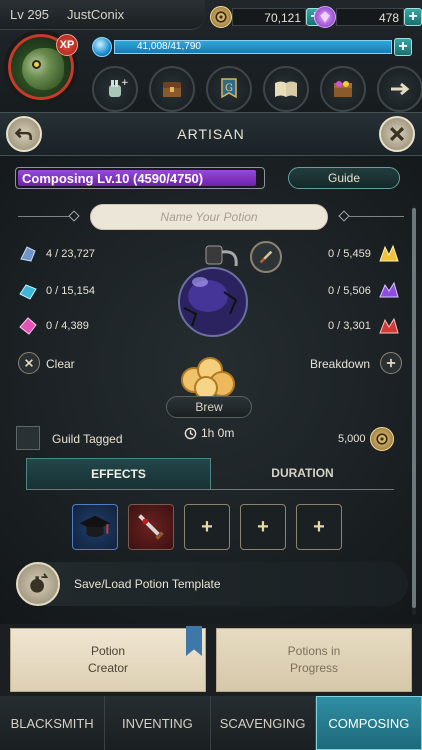 The image size is (422, 750). I want to click on ingredient-slot-left-2: 0 / 15,154, so click(55, 291).